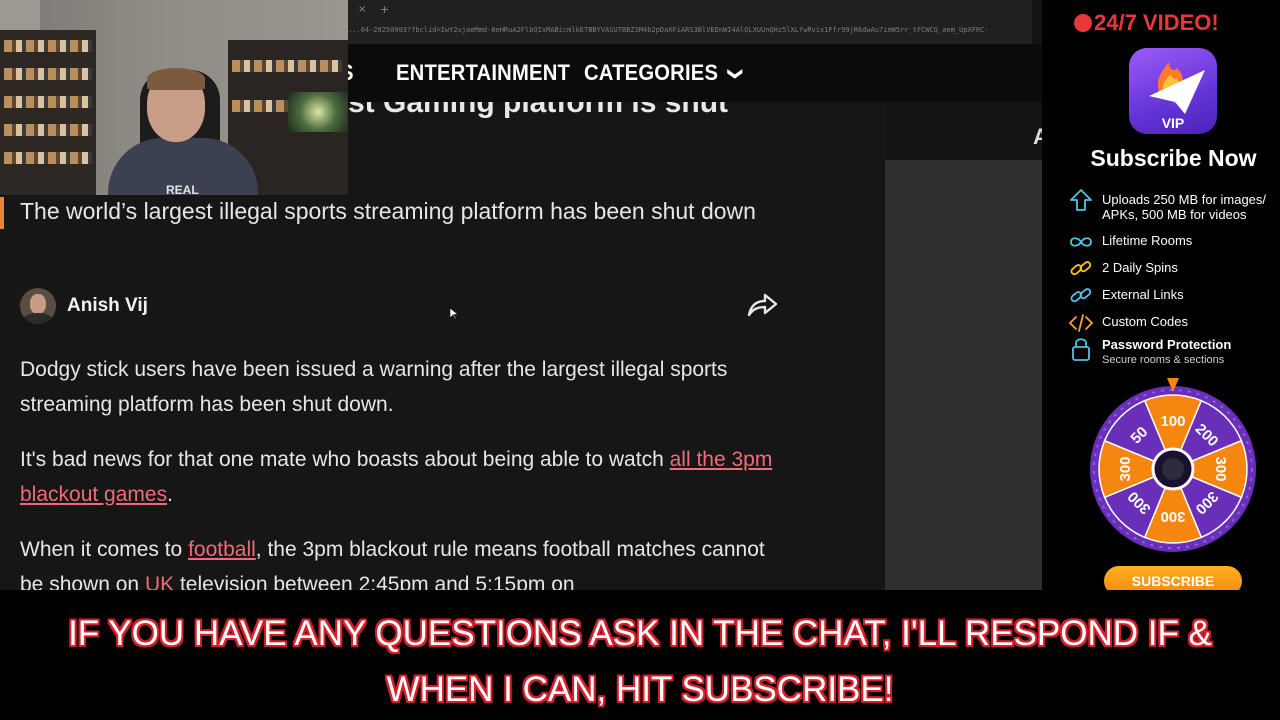 The image size is (1280, 720). Describe the element at coordinates (1145, 321) in the screenshot. I see `feature-label: Custom Codes` at that location.